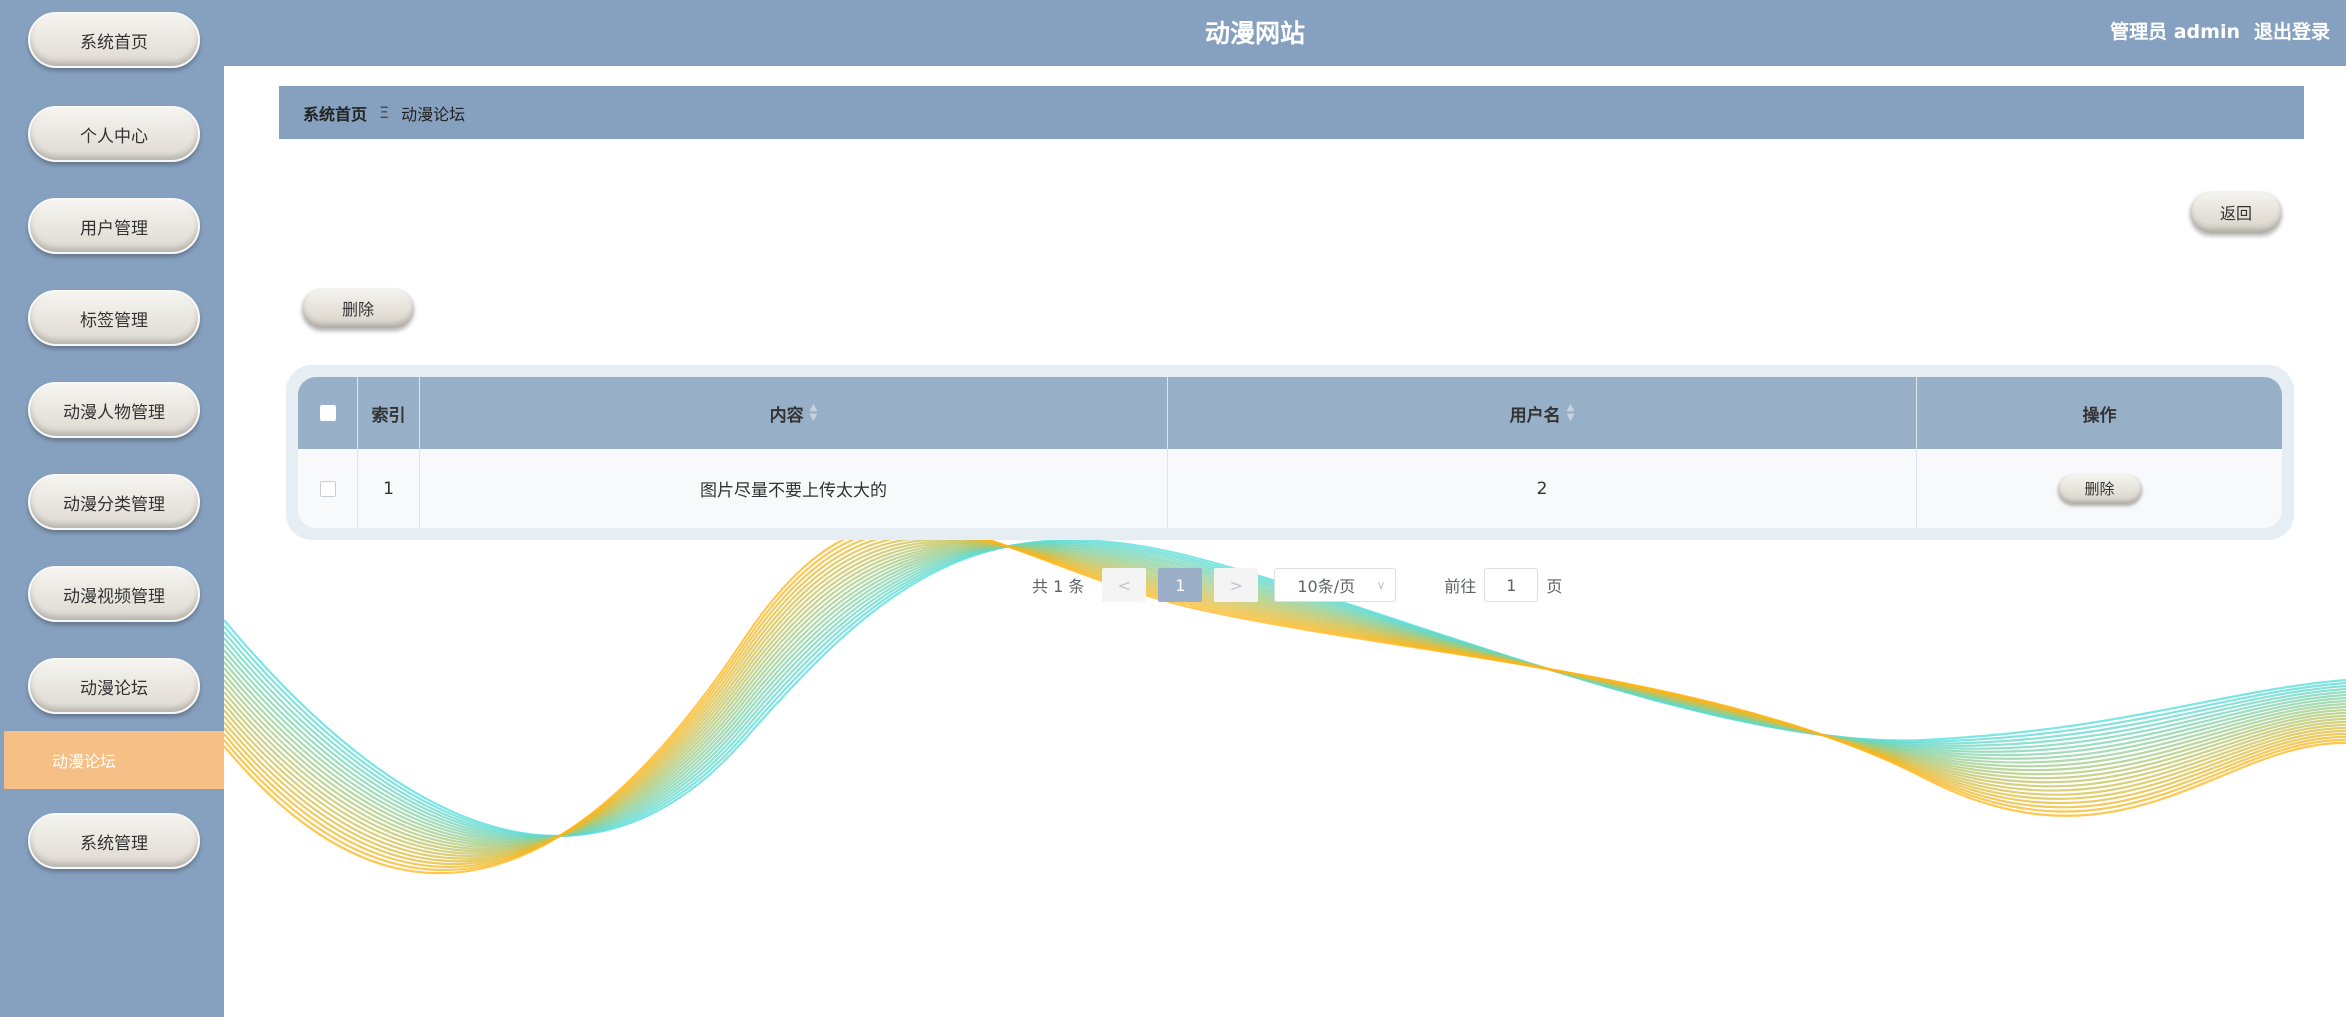 Image resolution: width=2346 pixels, height=1017 pixels. I want to click on row-content: 图片尽量不要上传太大的, so click(794, 488).